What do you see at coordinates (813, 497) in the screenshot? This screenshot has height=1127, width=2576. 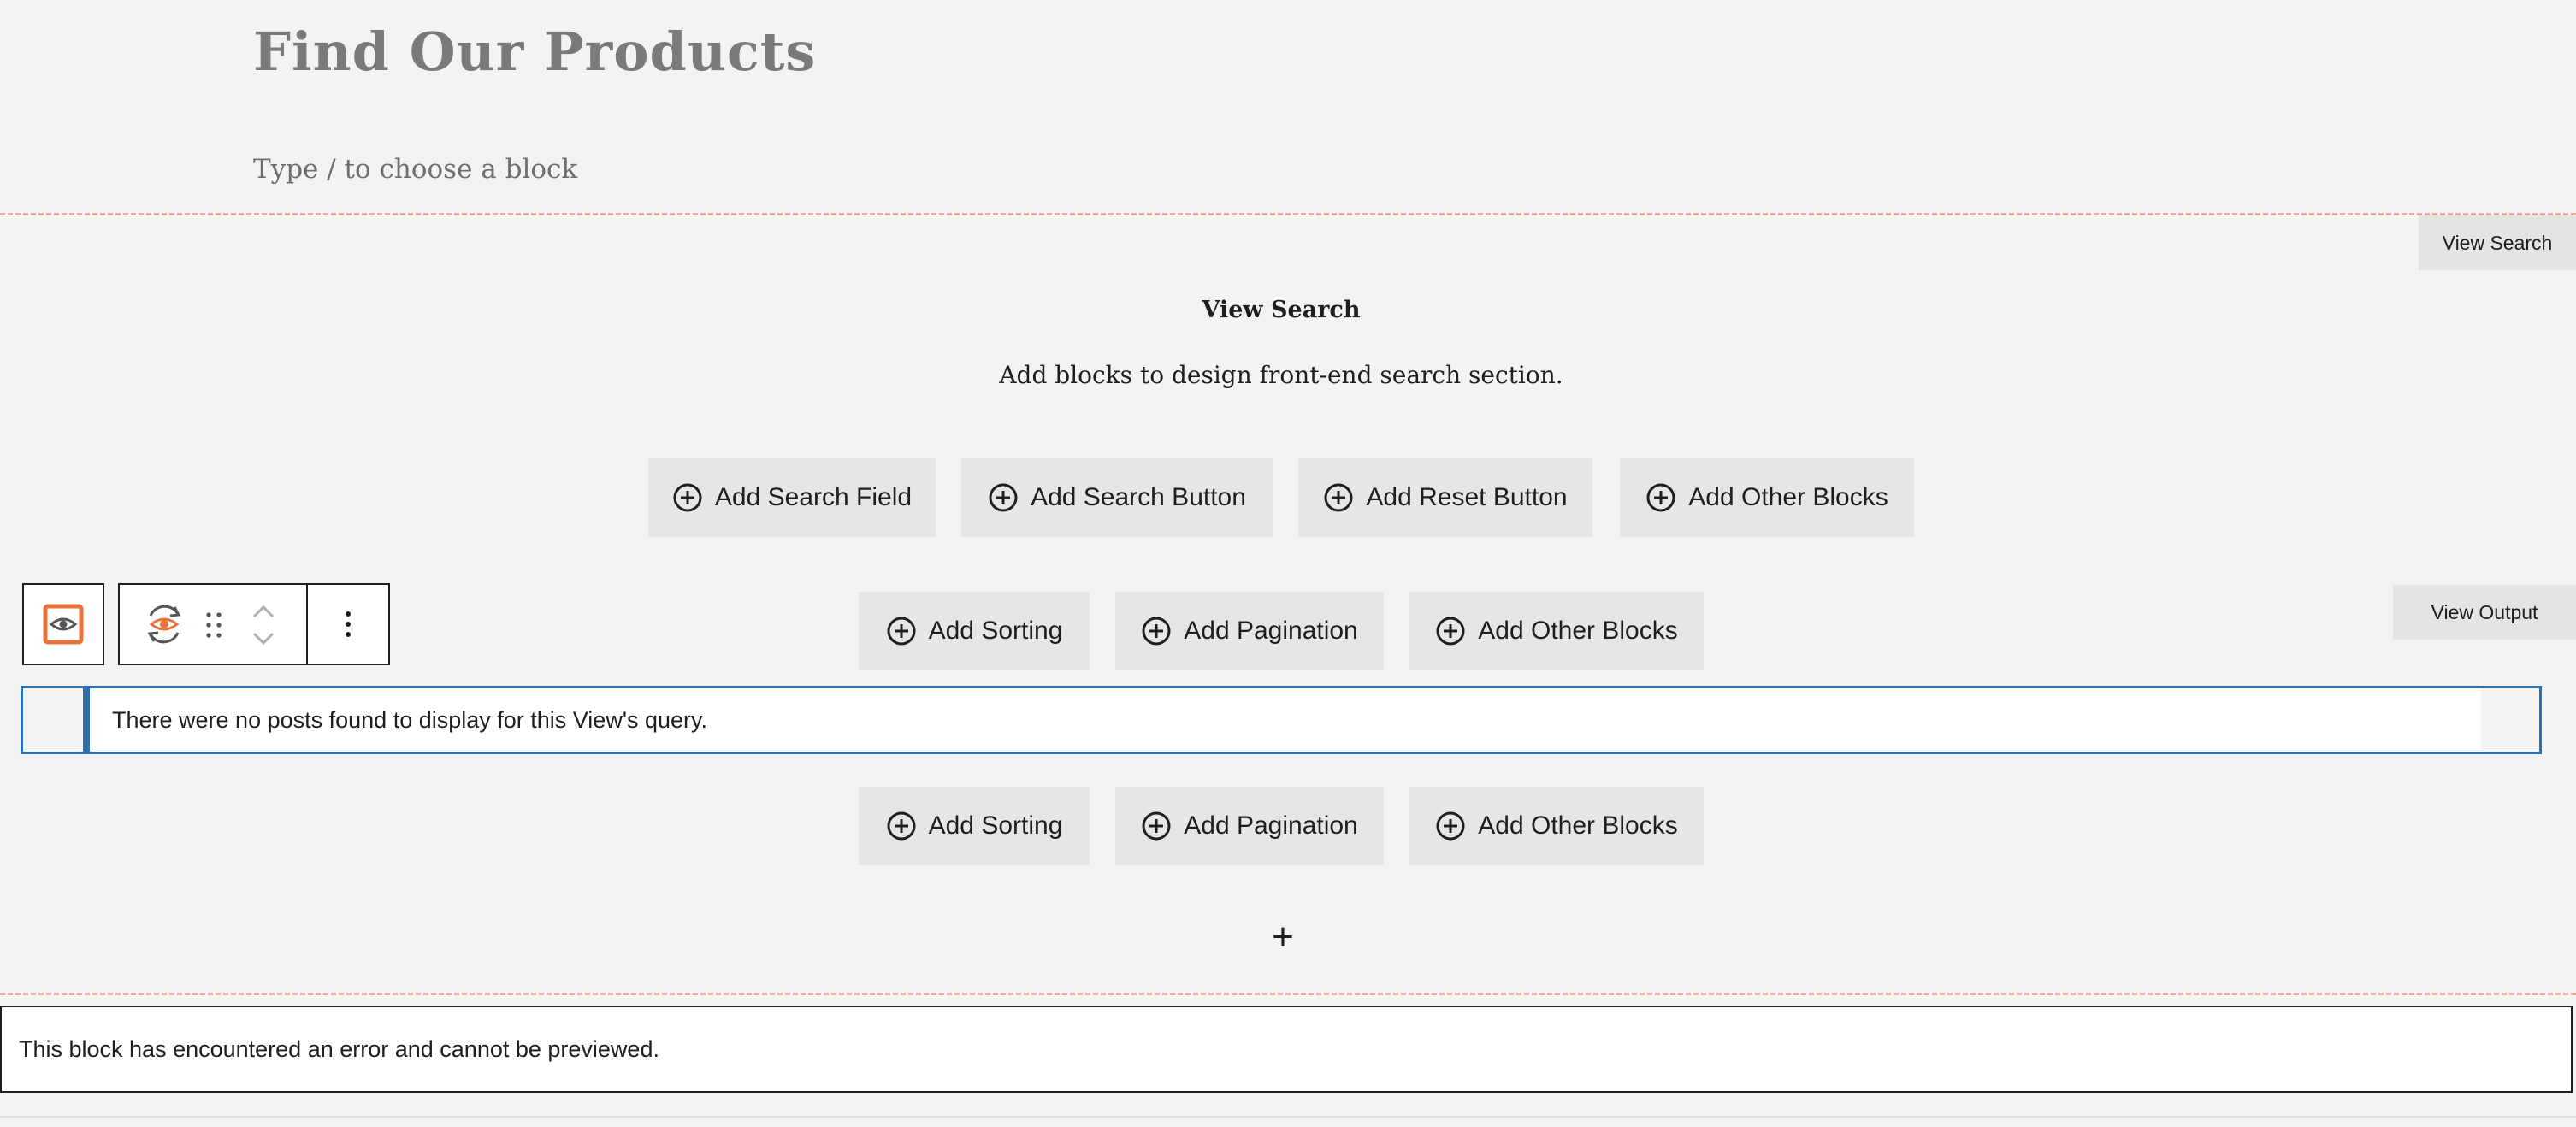 I see `add-search-field-label: Add Search Field` at bounding box center [813, 497].